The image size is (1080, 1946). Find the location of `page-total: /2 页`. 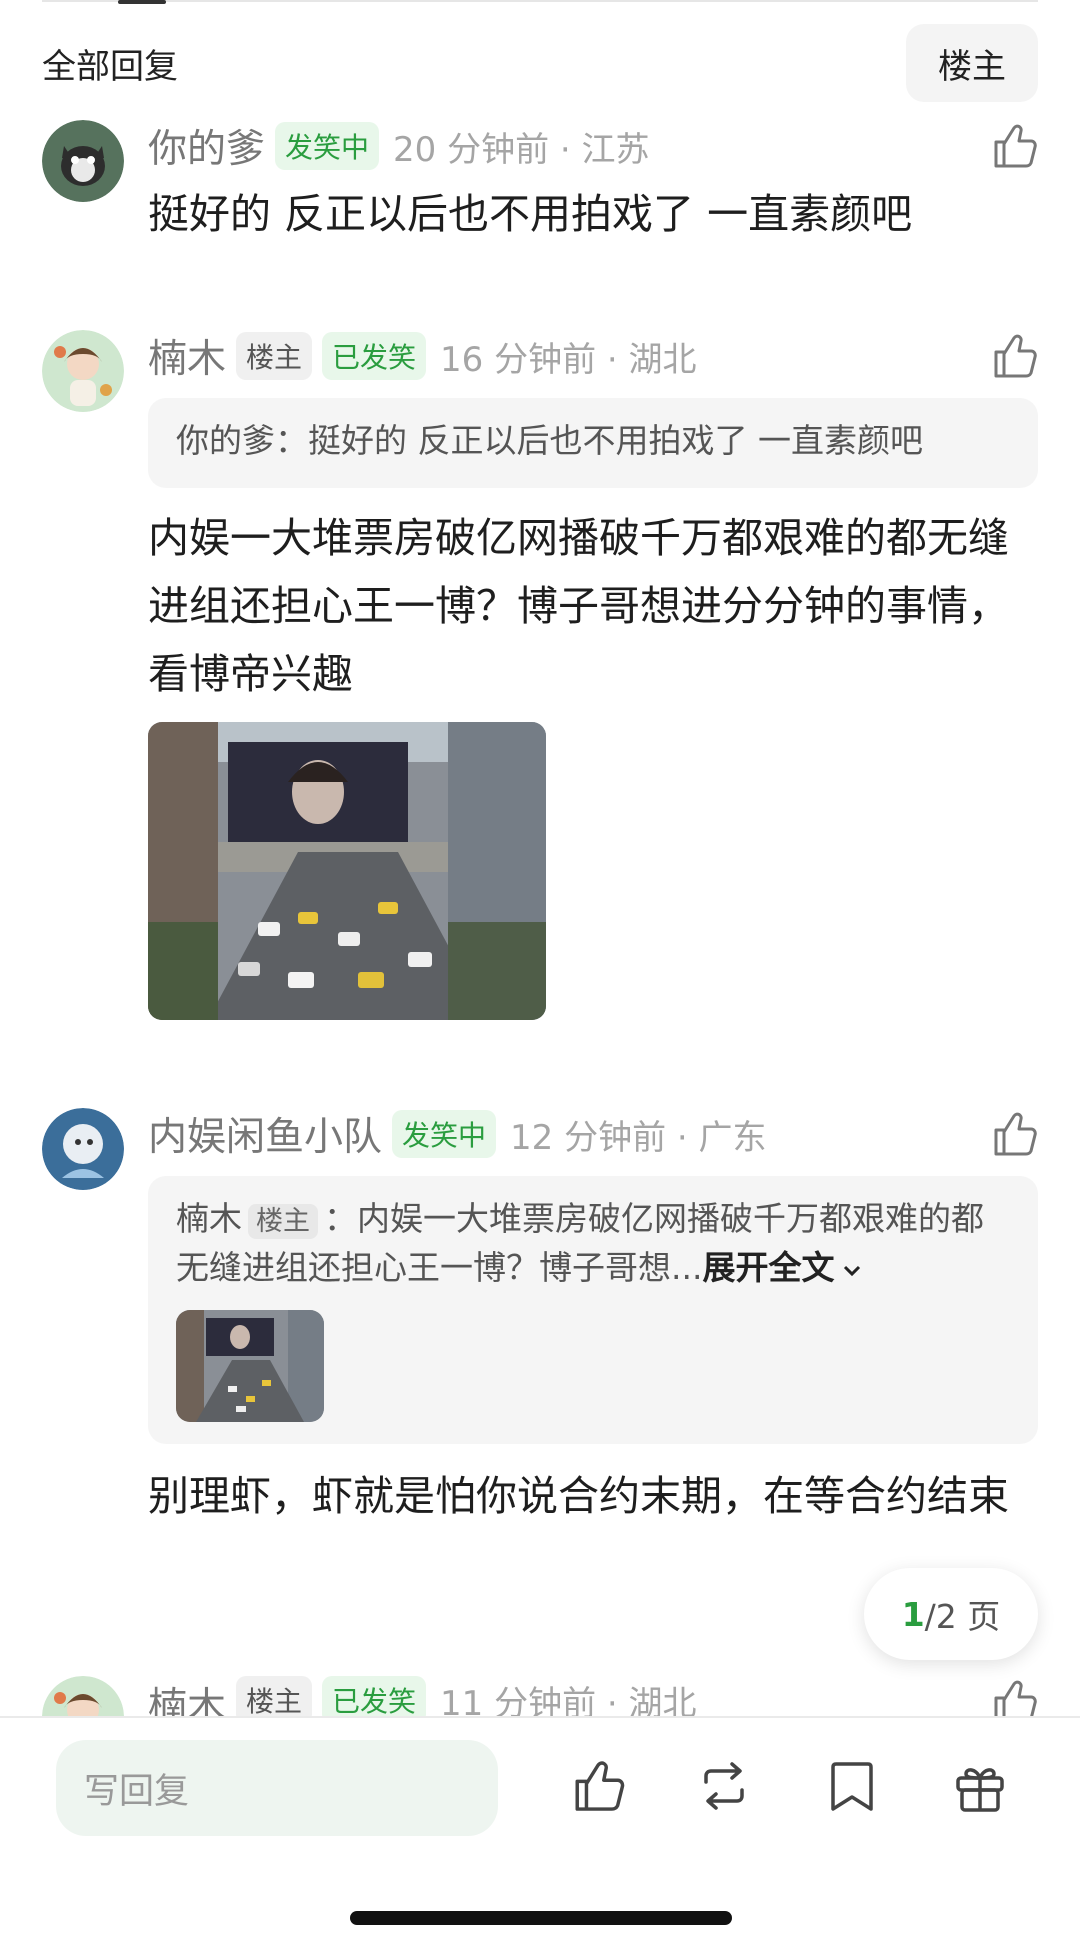

page-total: /2 页 is located at coordinates (962, 1616).